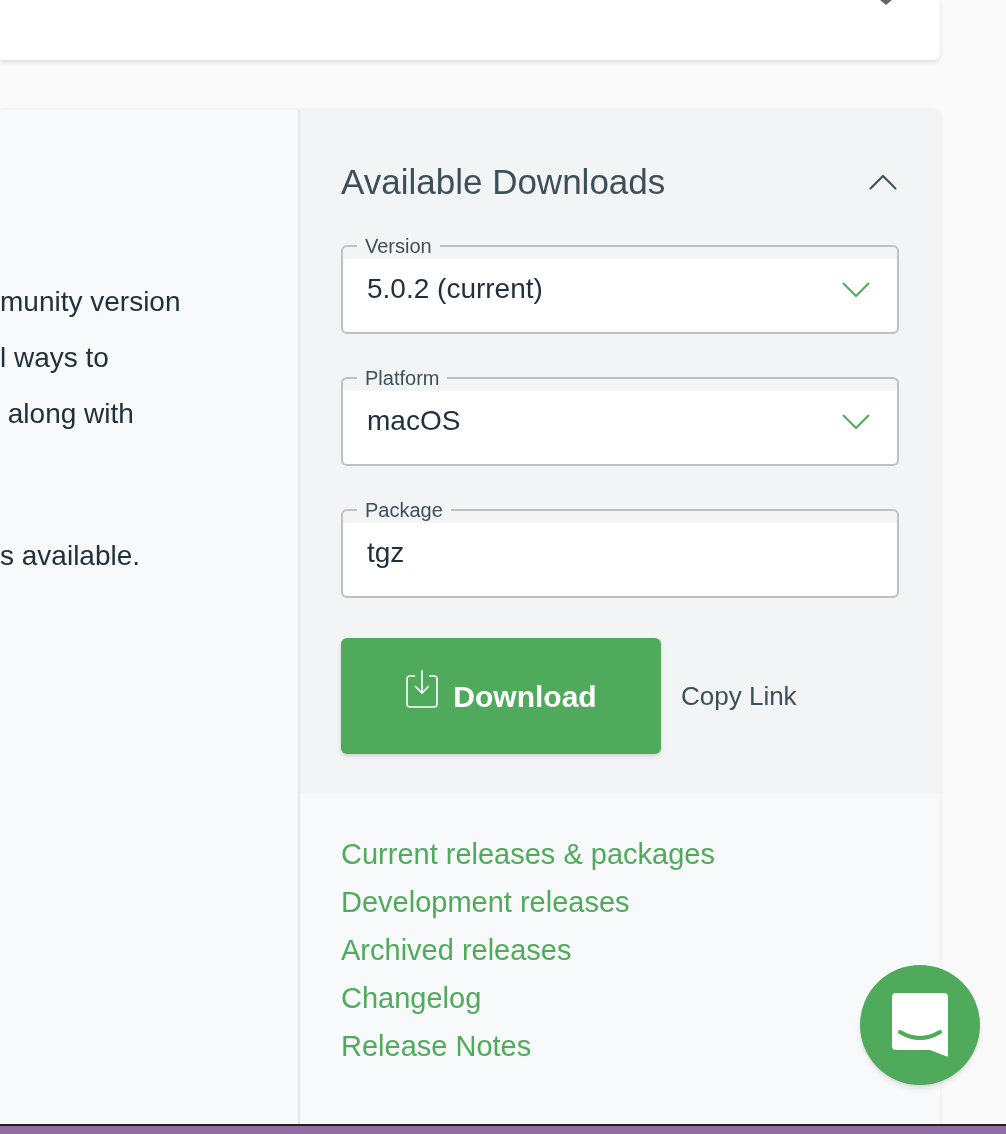 Image resolution: width=1006 pixels, height=1134 pixels. I want to click on description-text: s available., so click(70, 556).